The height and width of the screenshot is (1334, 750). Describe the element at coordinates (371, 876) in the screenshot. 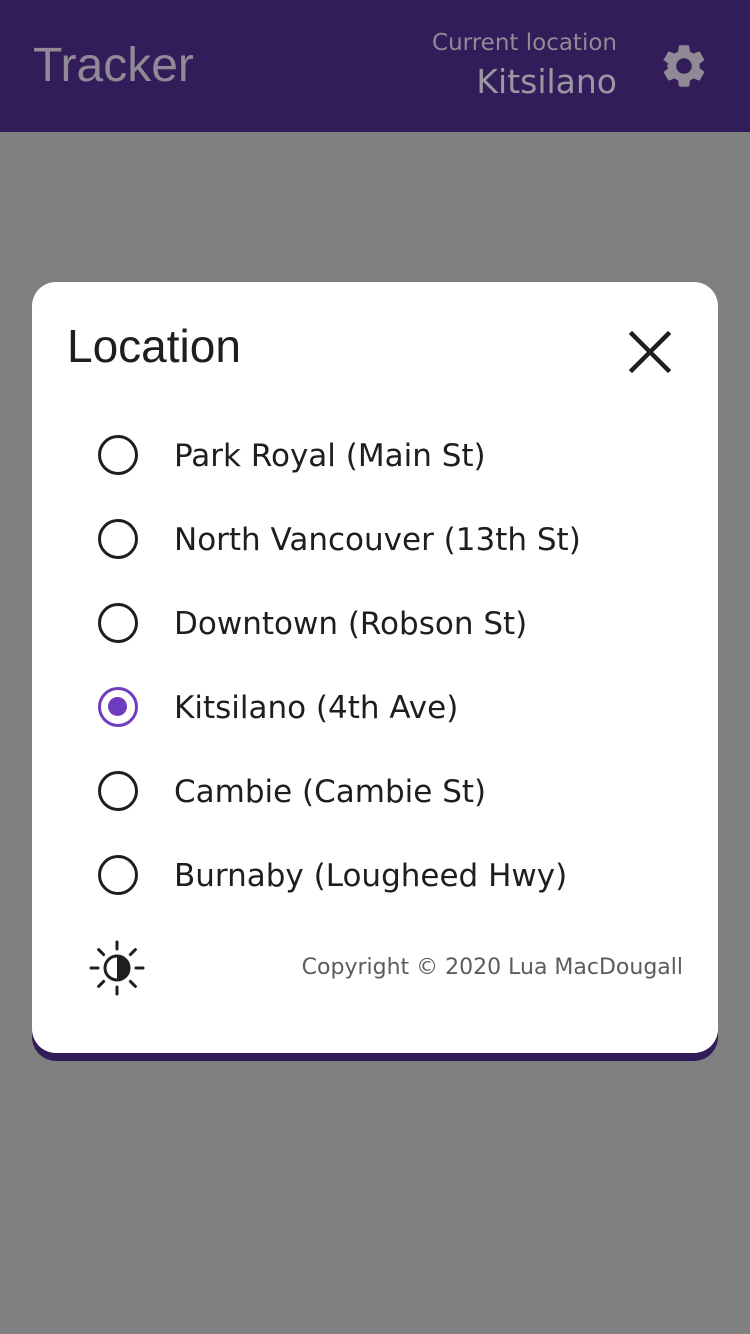

I see `option-label: Burnaby (Lougheed Hwy)` at that location.